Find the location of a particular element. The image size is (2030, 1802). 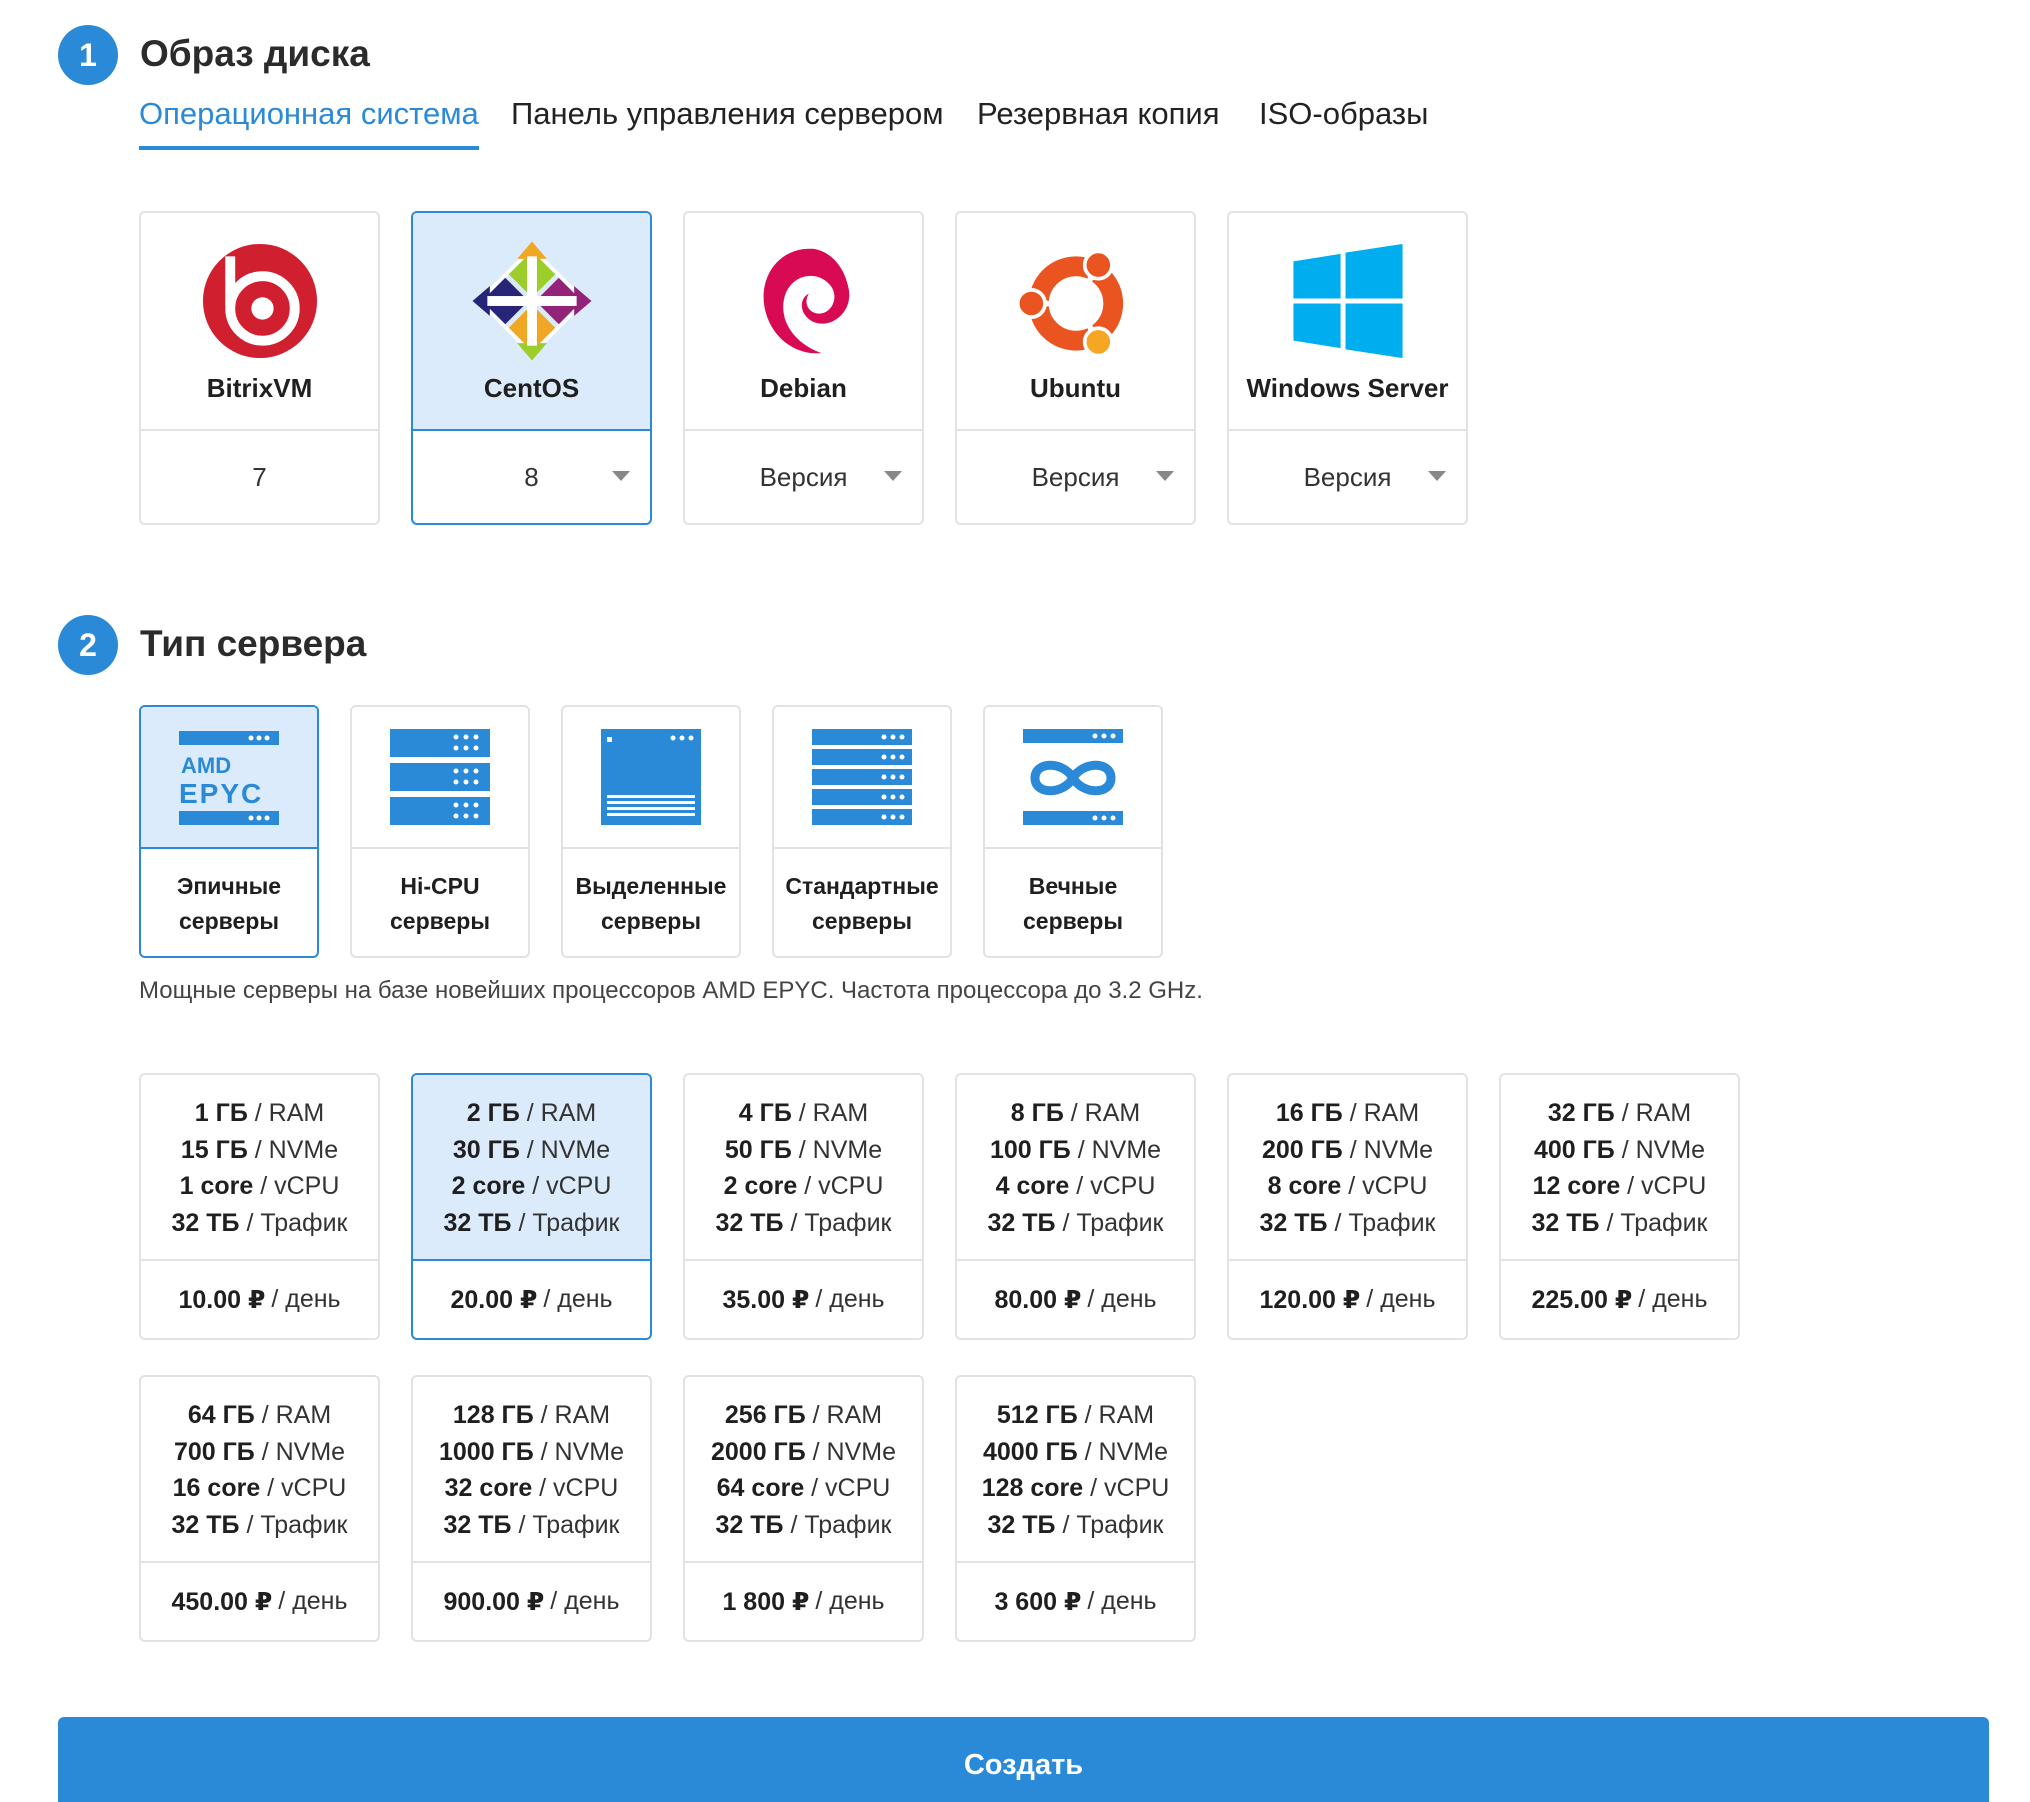

plan-spec-value: 15 ГБ is located at coordinates (214, 1149).